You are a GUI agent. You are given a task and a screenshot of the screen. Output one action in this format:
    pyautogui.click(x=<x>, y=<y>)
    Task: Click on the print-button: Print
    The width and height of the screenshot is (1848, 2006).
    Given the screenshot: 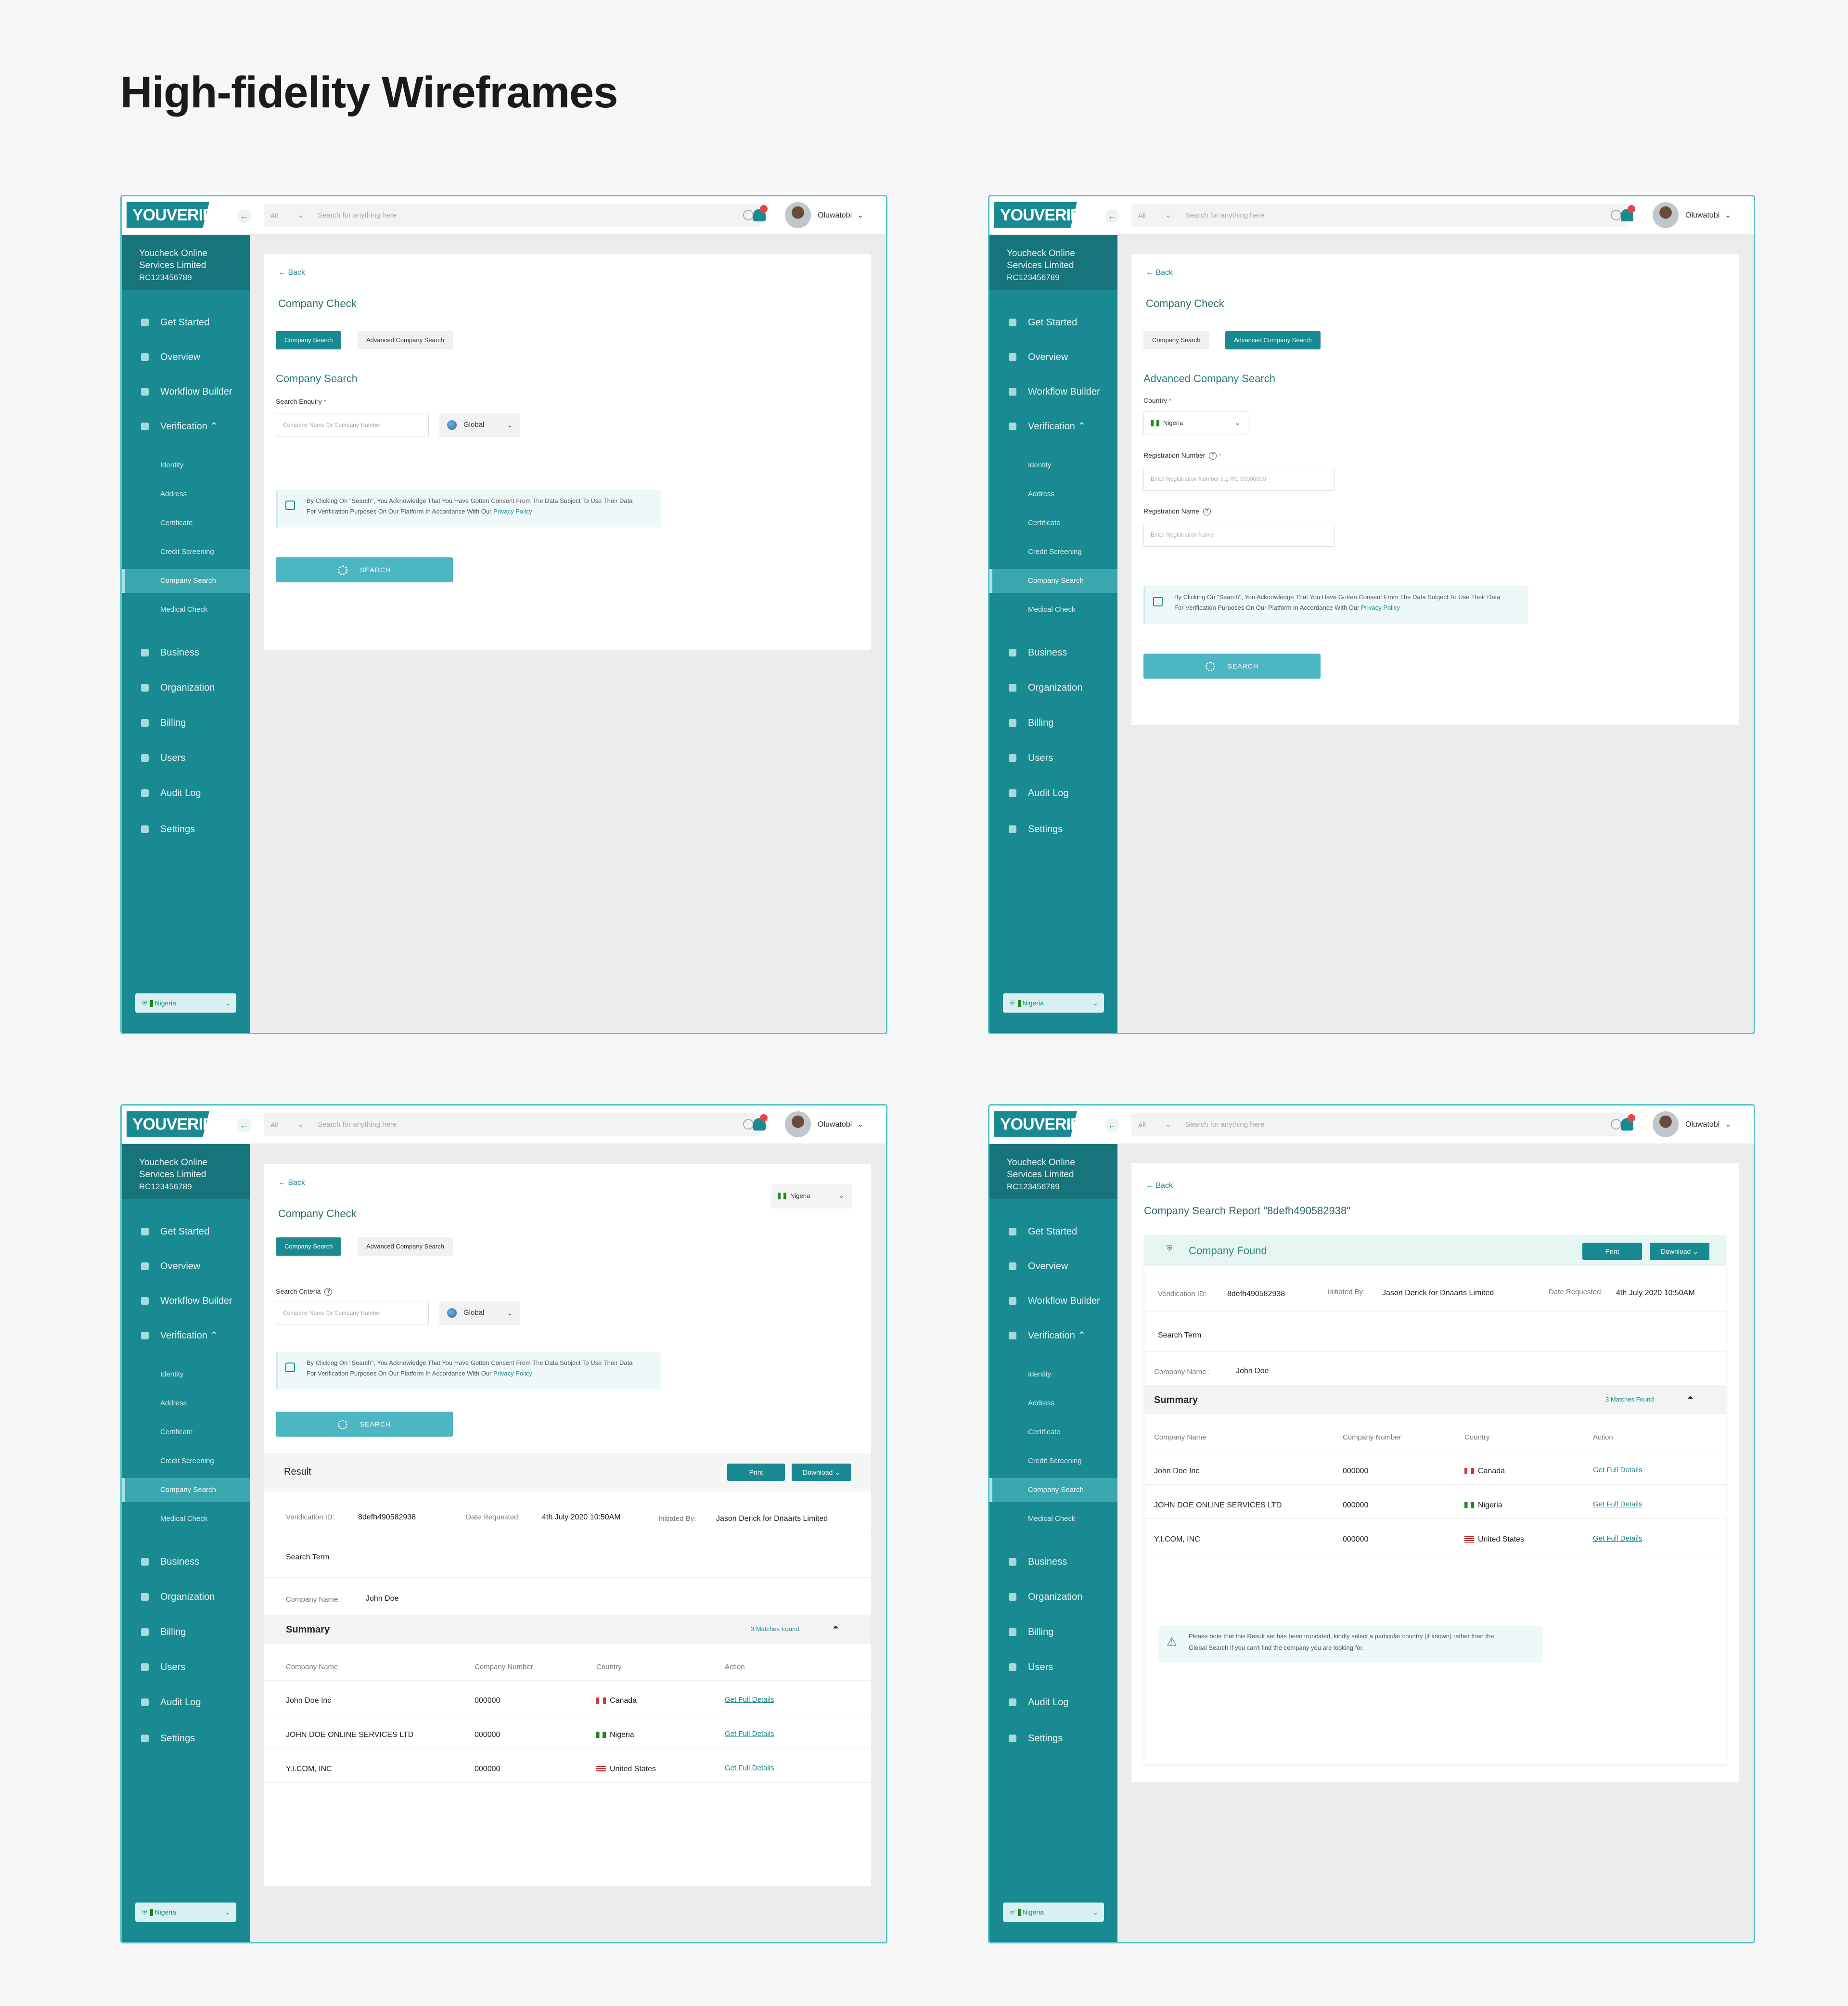 What is the action you would take?
    pyautogui.click(x=756, y=1472)
    